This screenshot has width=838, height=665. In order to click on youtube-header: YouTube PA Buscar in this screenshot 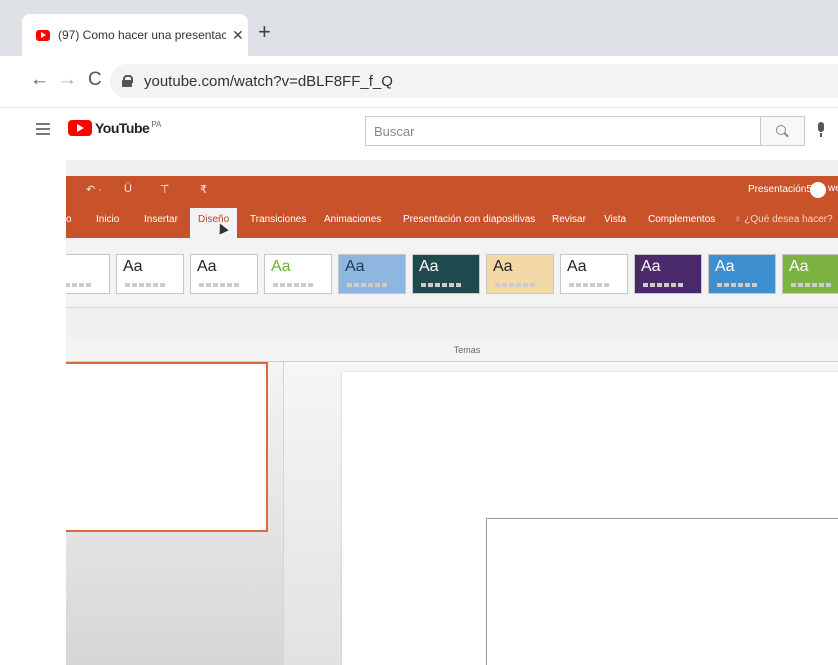, I will do `click(419, 133)`.